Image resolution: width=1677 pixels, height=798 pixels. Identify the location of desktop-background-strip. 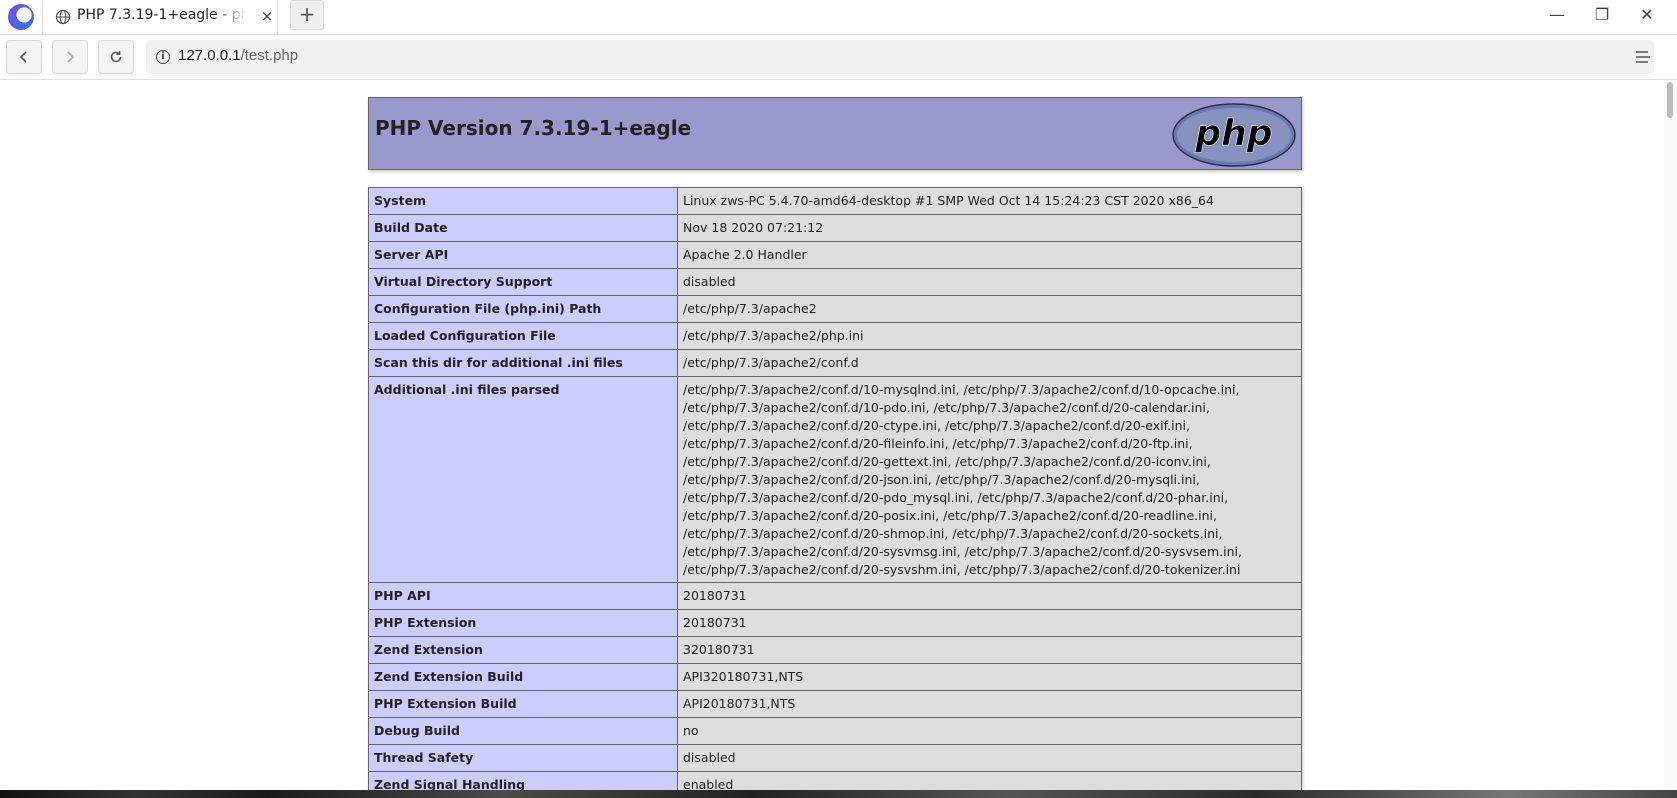
(838, 794).